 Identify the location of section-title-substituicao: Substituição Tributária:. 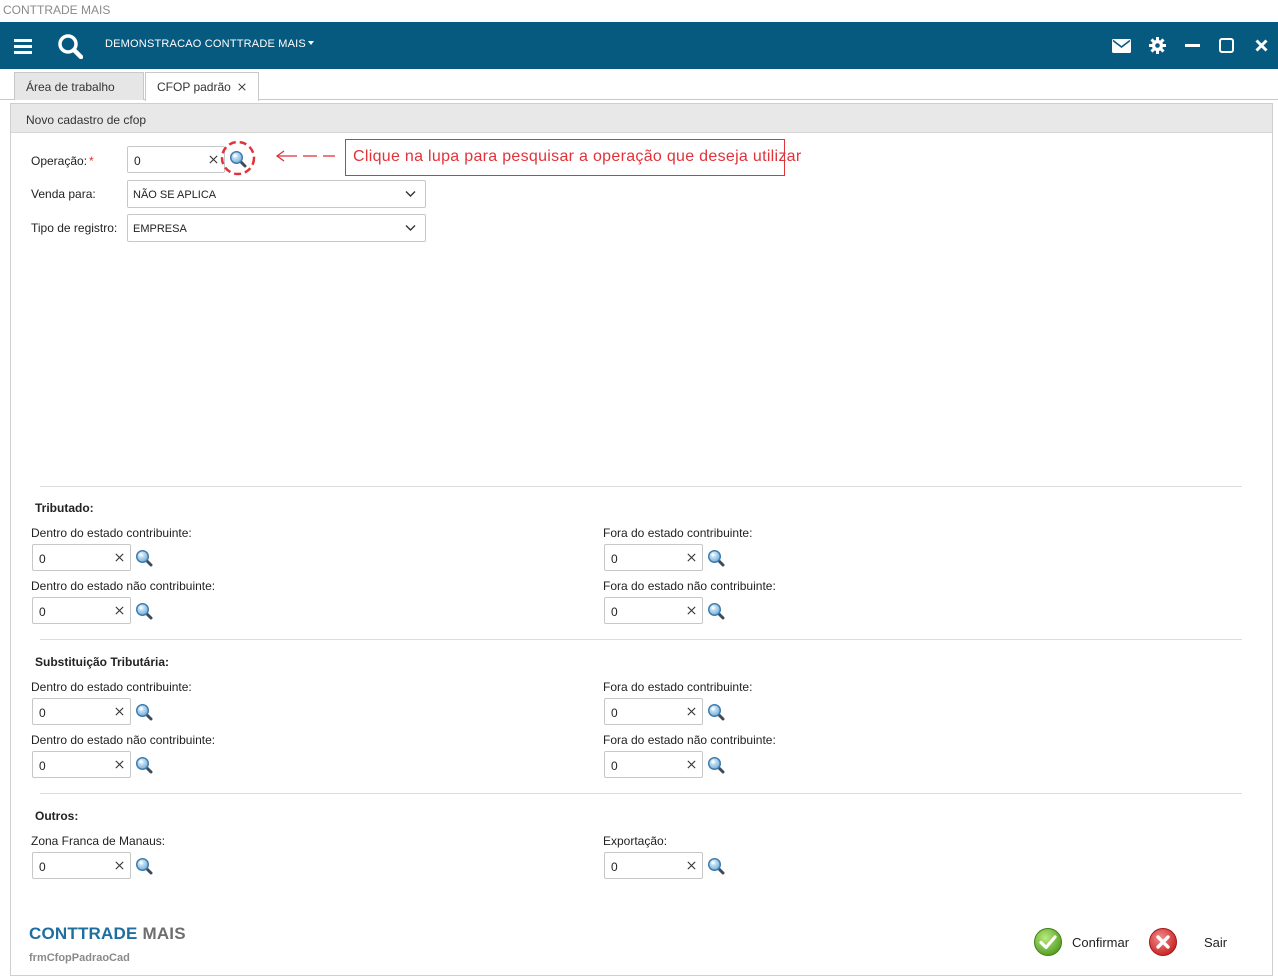
(102, 662).